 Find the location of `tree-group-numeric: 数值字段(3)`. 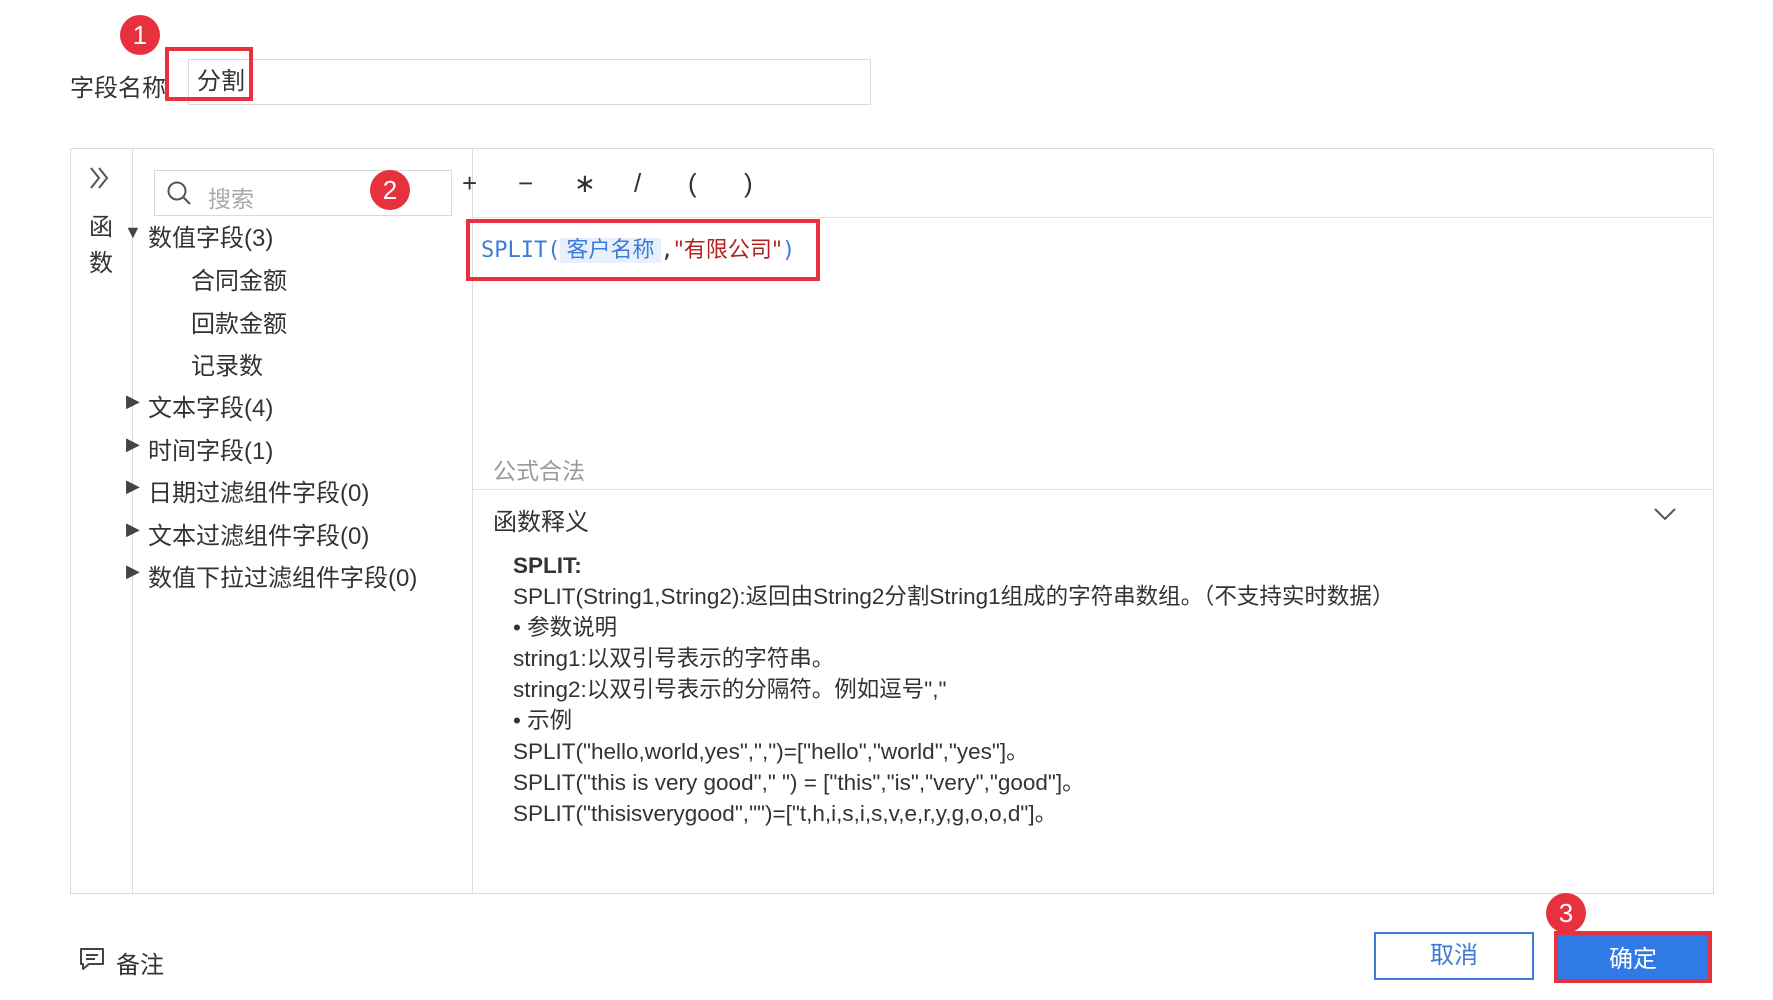

tree-group-numeric: 数值字段(3) is located at coordinates (210, 235).